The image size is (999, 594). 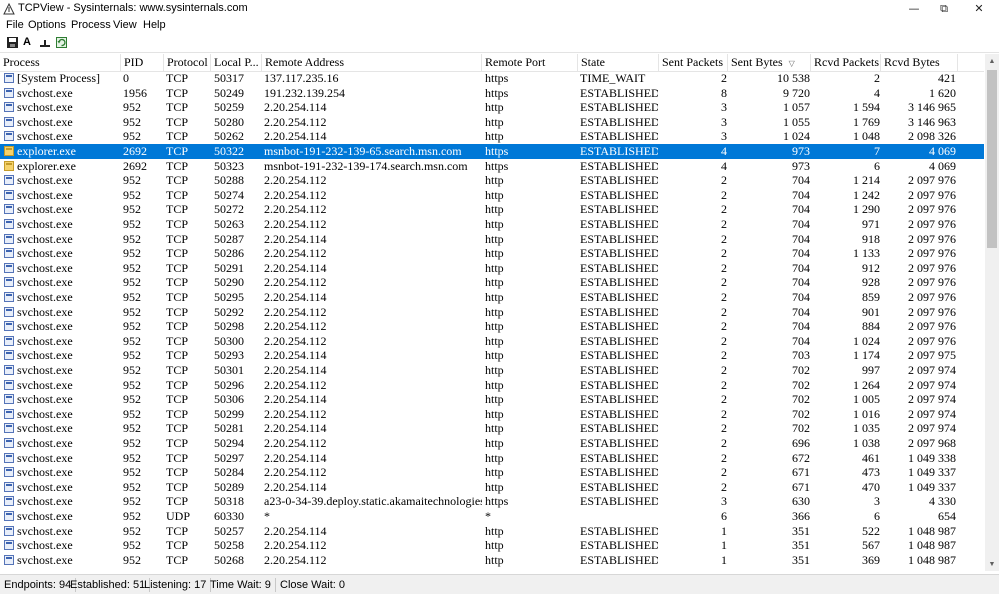 I want to click on minimize-button: —, so click(x=914, y=9).